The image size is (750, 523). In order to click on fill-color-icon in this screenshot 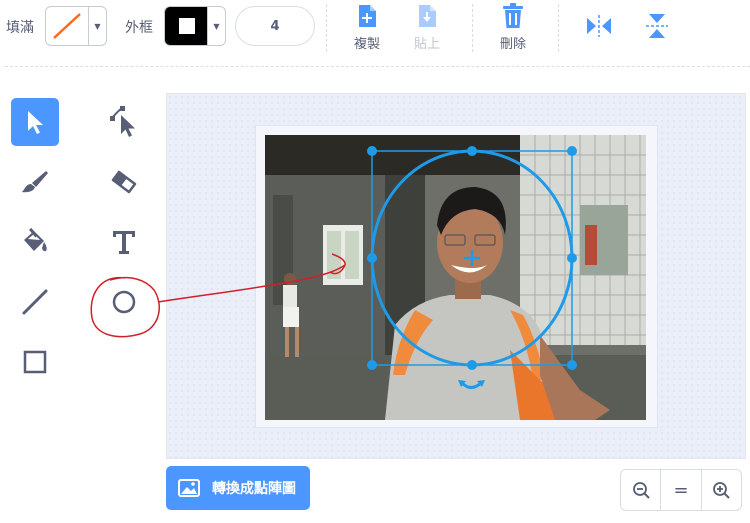, I will do `click(67, 26)`.